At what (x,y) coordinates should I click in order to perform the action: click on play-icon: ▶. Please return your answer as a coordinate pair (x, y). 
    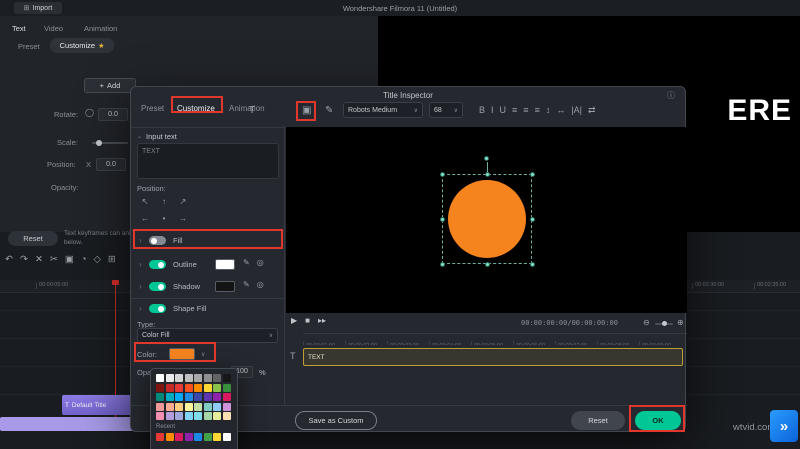
    Looking at the image, I should click on (294, 321).